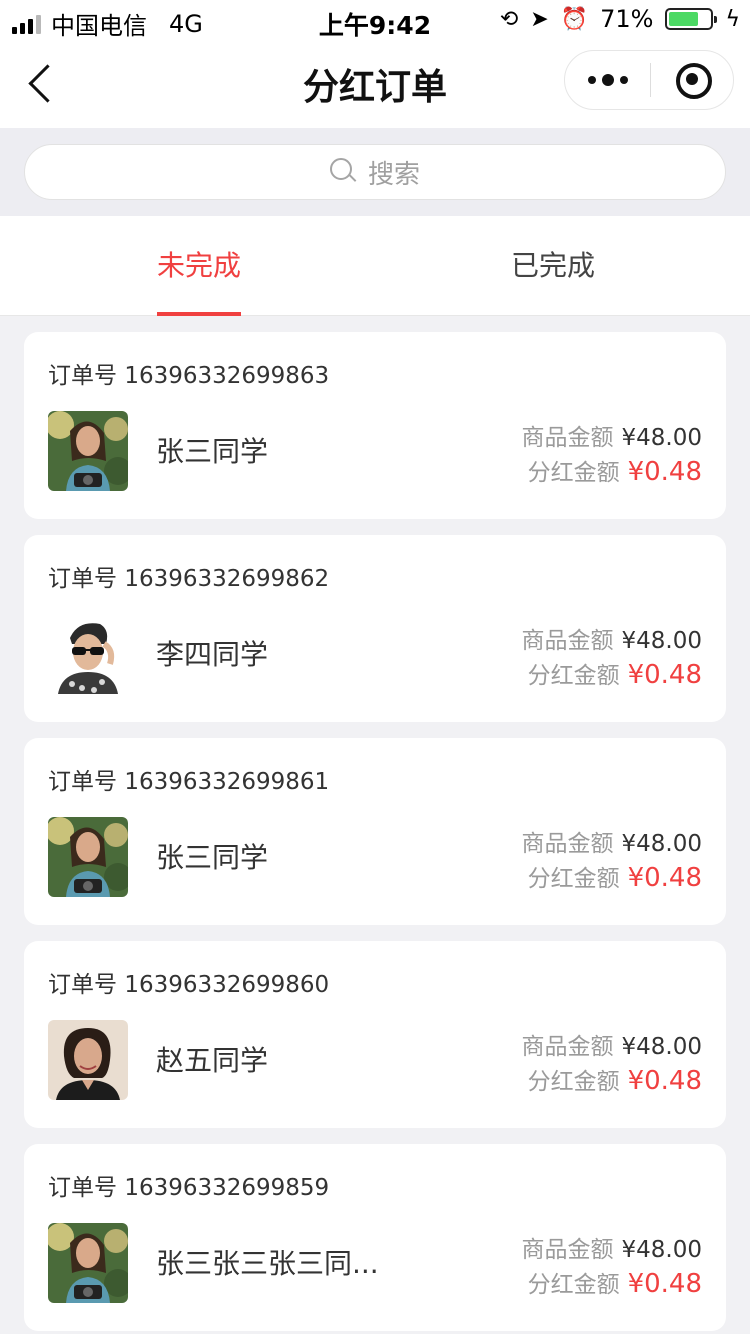 This screenshot has width=750, height=1334. What do you see at coordinates (212, 654) in the screenshot?
I see `customer-name: 李四同学` at bounding box center [212, 654].